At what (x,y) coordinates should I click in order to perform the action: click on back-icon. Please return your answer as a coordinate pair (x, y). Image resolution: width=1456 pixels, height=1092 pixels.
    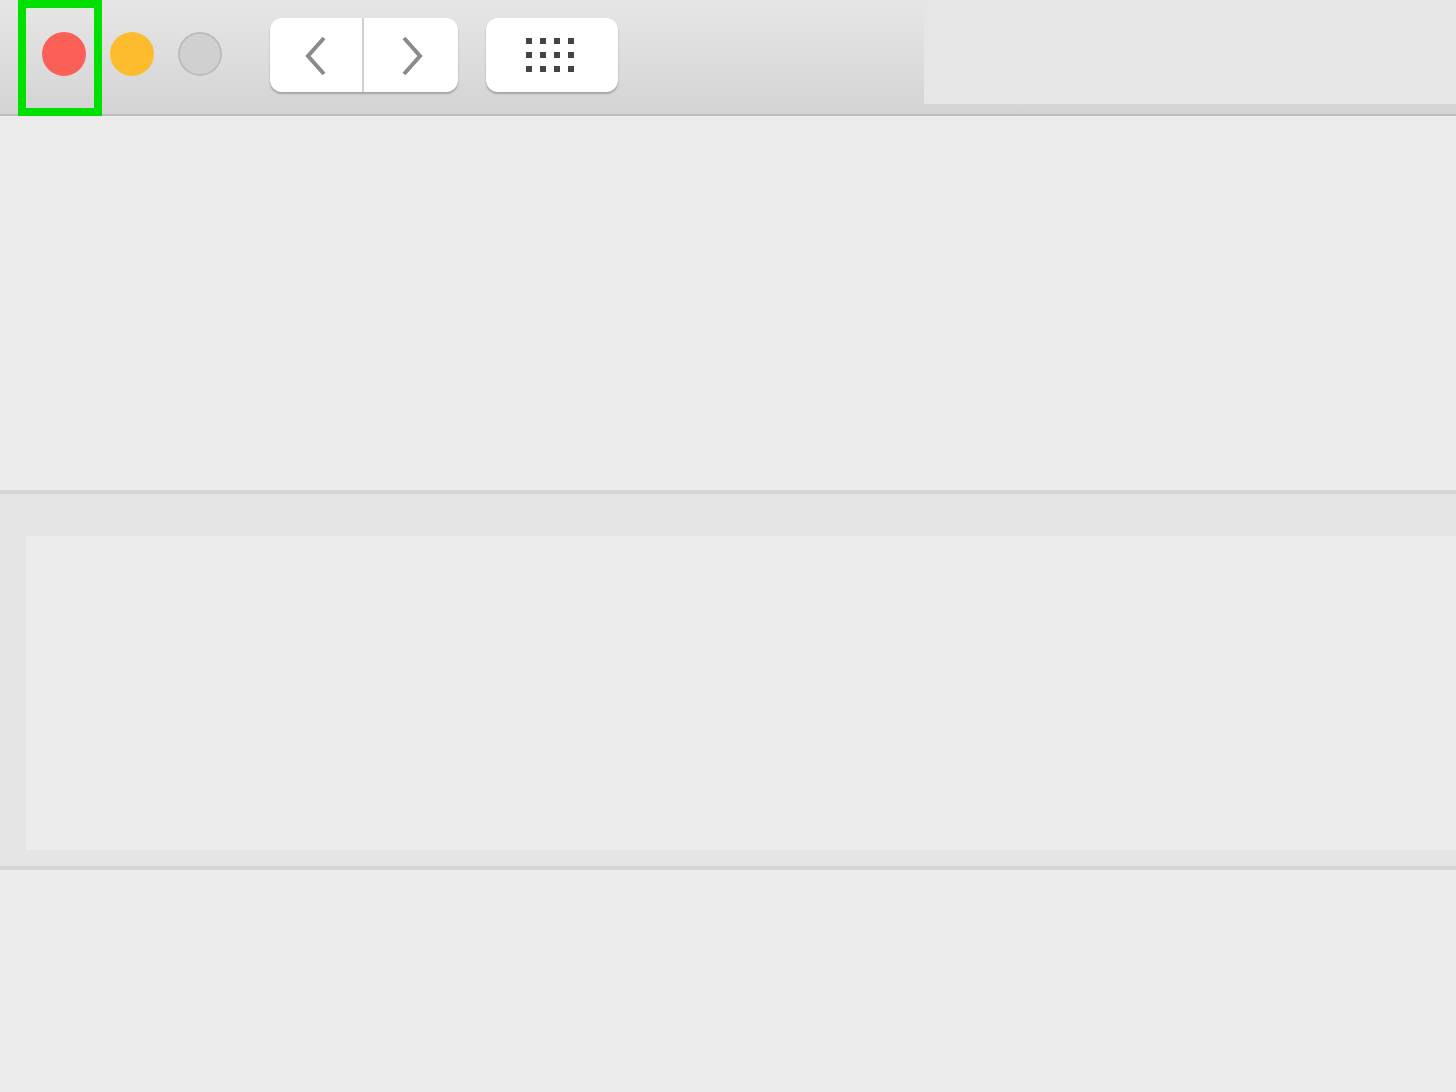
    Looking at the image, I should click on (316, 55).